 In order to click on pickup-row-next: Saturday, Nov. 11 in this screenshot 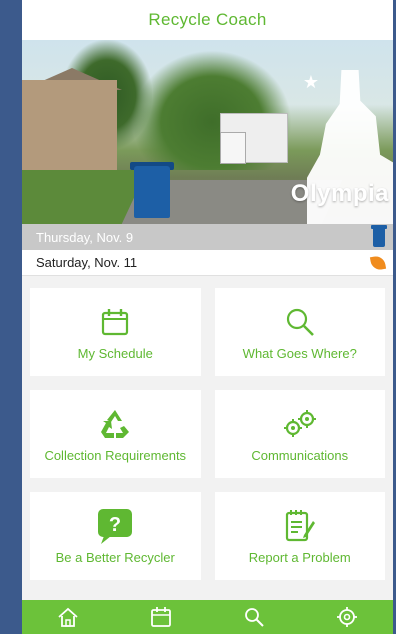, I will do `click(207, 263)`.